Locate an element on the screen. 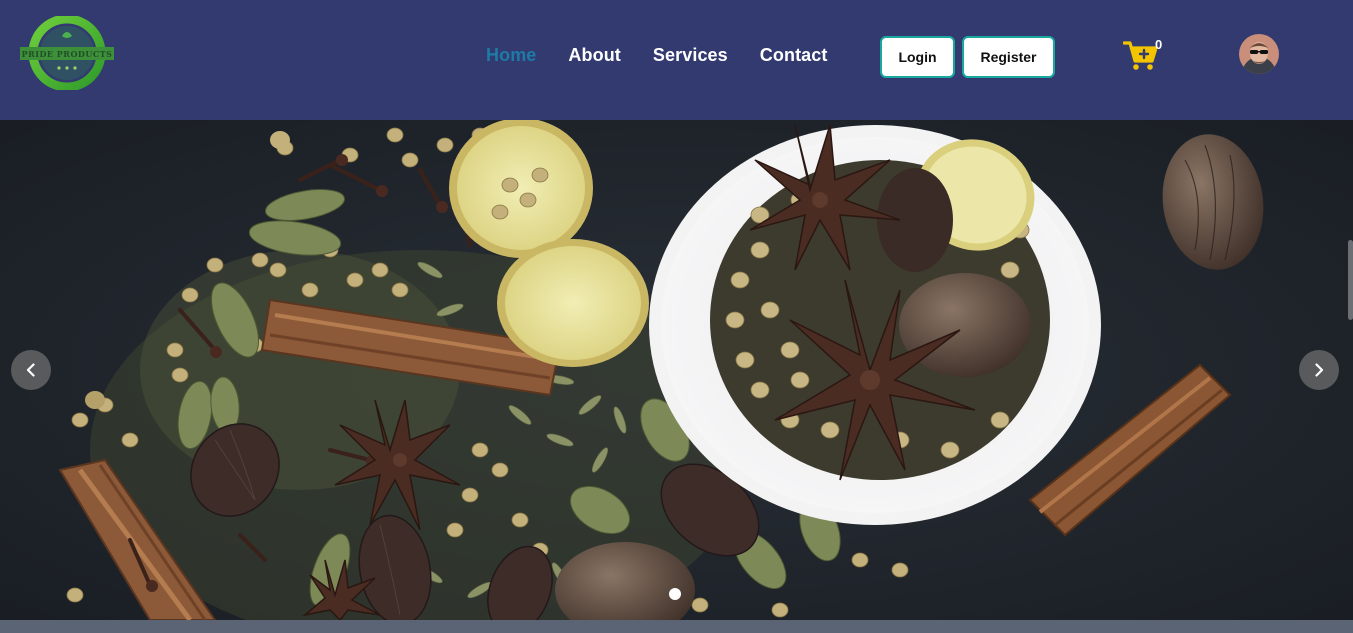  nav-about-link: About is located at coordinates (594, 55).